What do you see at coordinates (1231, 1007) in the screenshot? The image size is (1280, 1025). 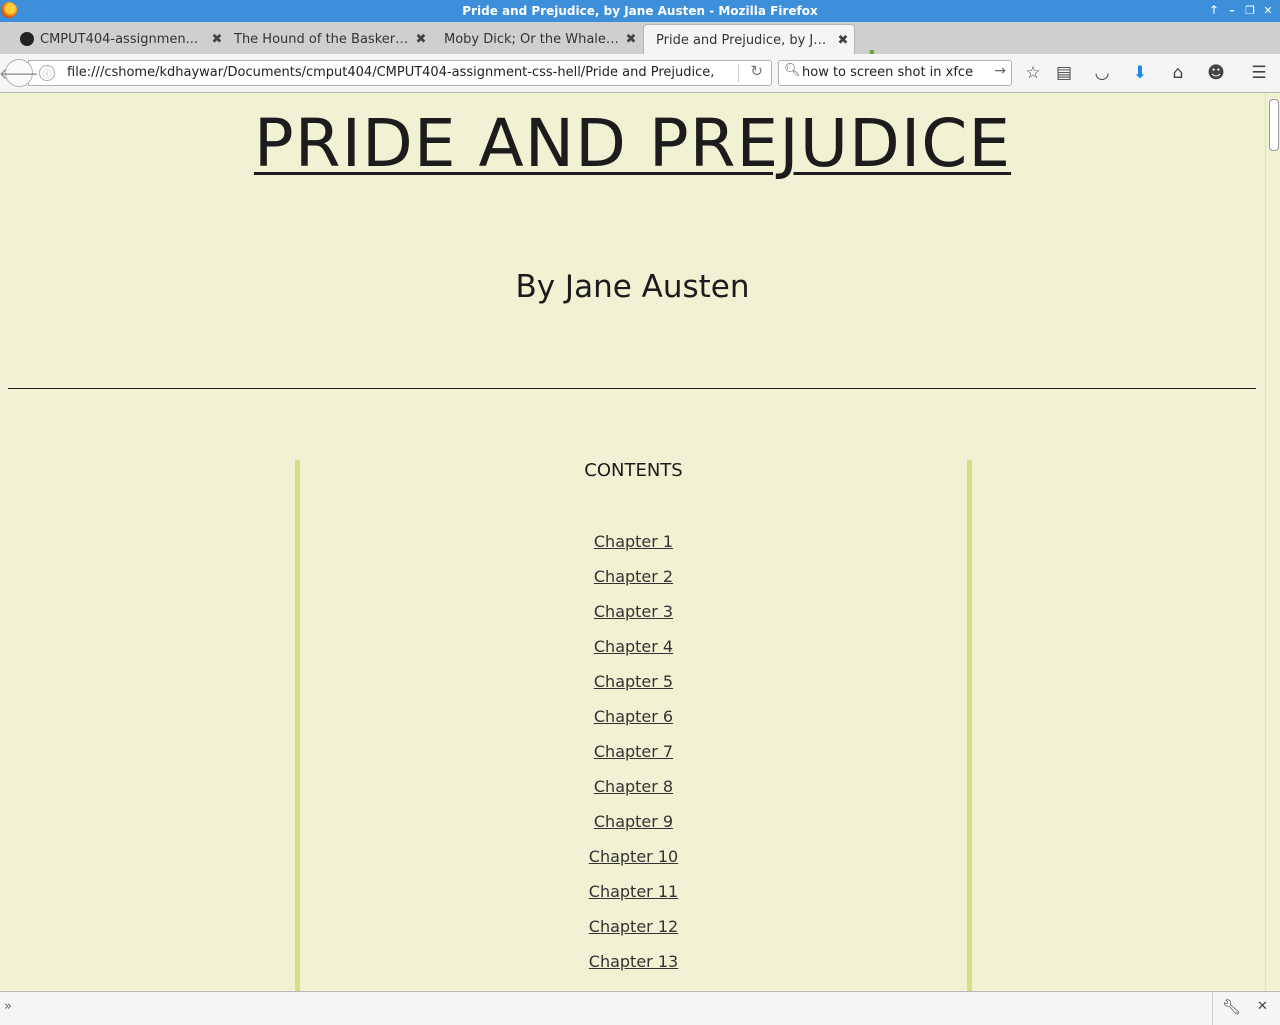 I see `wrench-icon: 🔧︎` at bounding box center [1231, 1007].